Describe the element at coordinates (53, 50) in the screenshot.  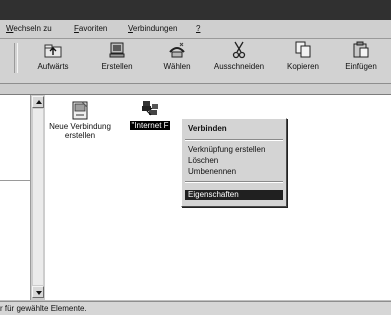
I see `folder-up-icon` at that location.